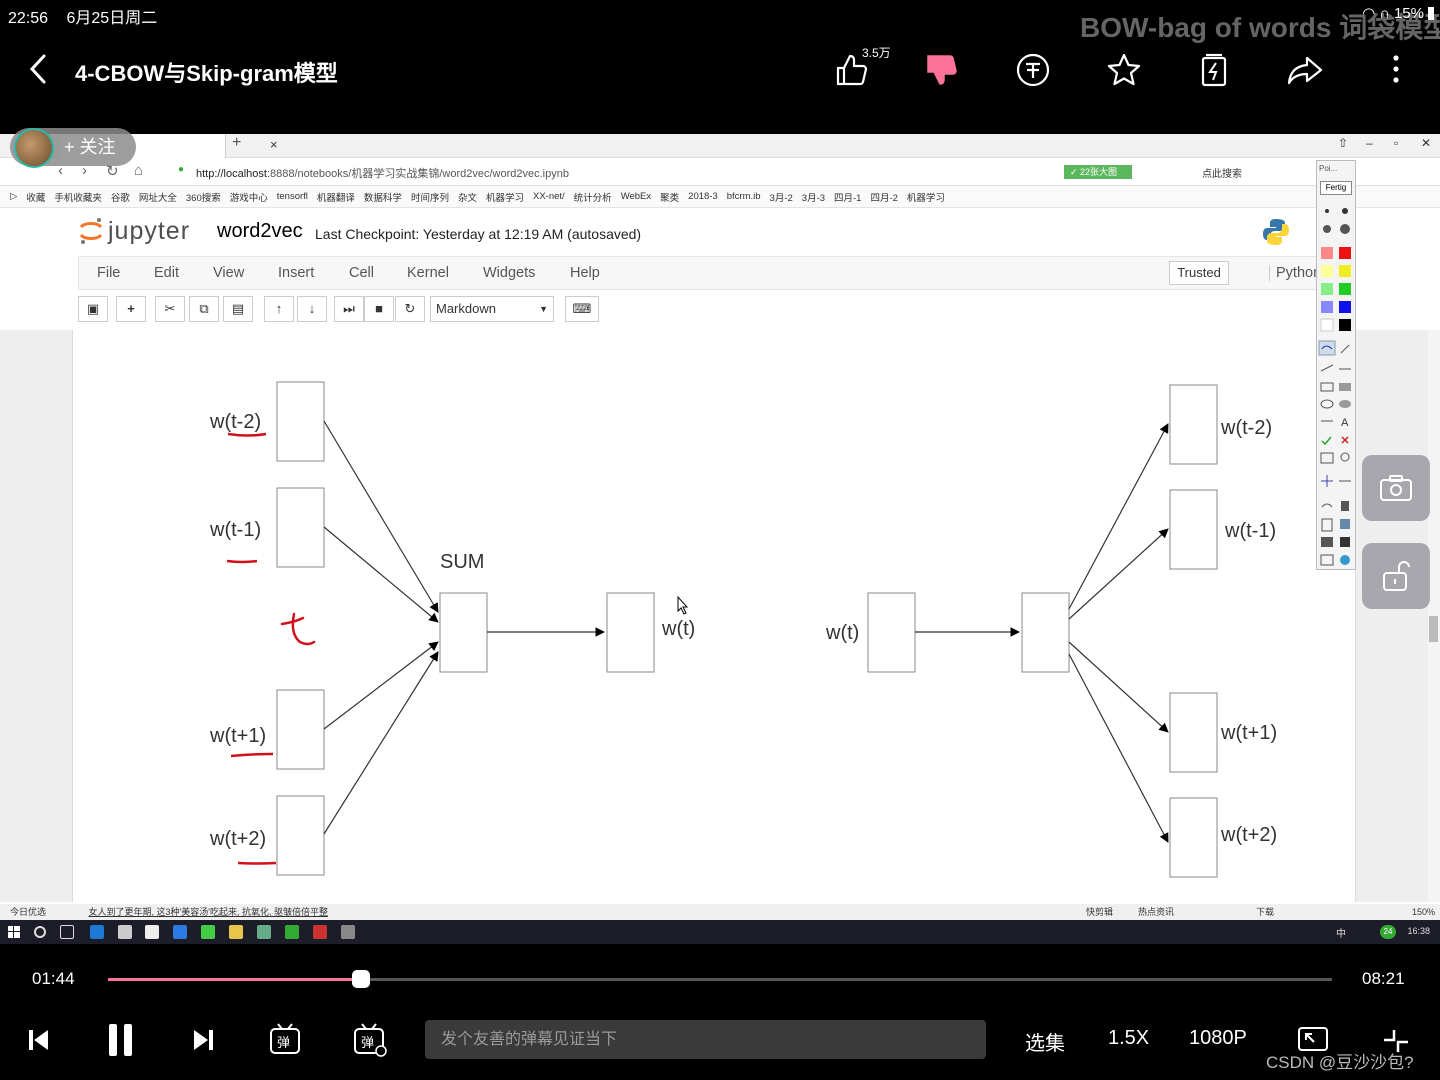 This screenshot has width=1440, height=1080. I want to click on status-zoom: 150%, so click(1423, 912).